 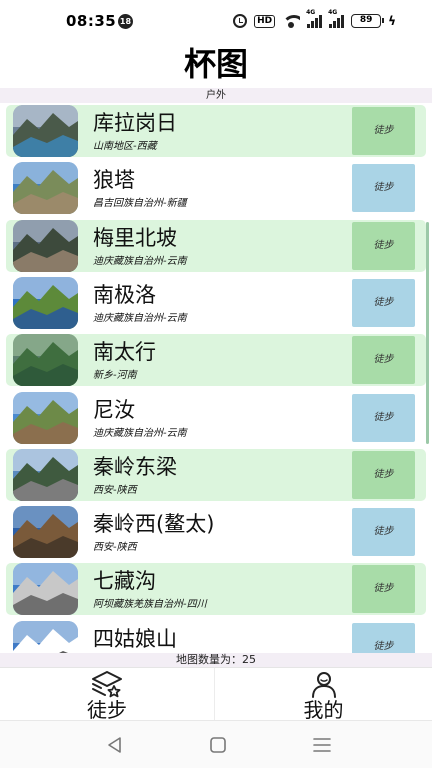 What do you see at coordinates (154, 524) in the screenshot?
I see `map-name: 秦岭西(鳌太)` at bounding box center [154, 524].